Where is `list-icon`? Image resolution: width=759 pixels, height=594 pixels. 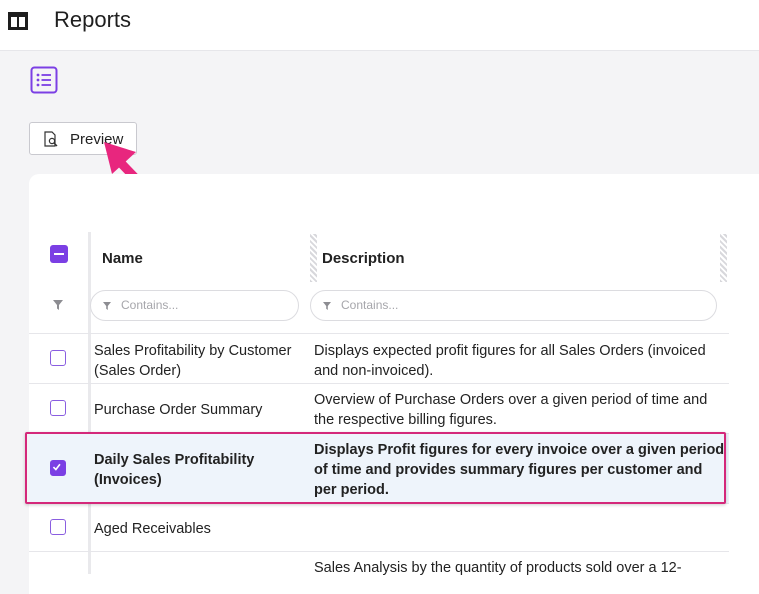 list-icon is located at coordinates (44, 80).